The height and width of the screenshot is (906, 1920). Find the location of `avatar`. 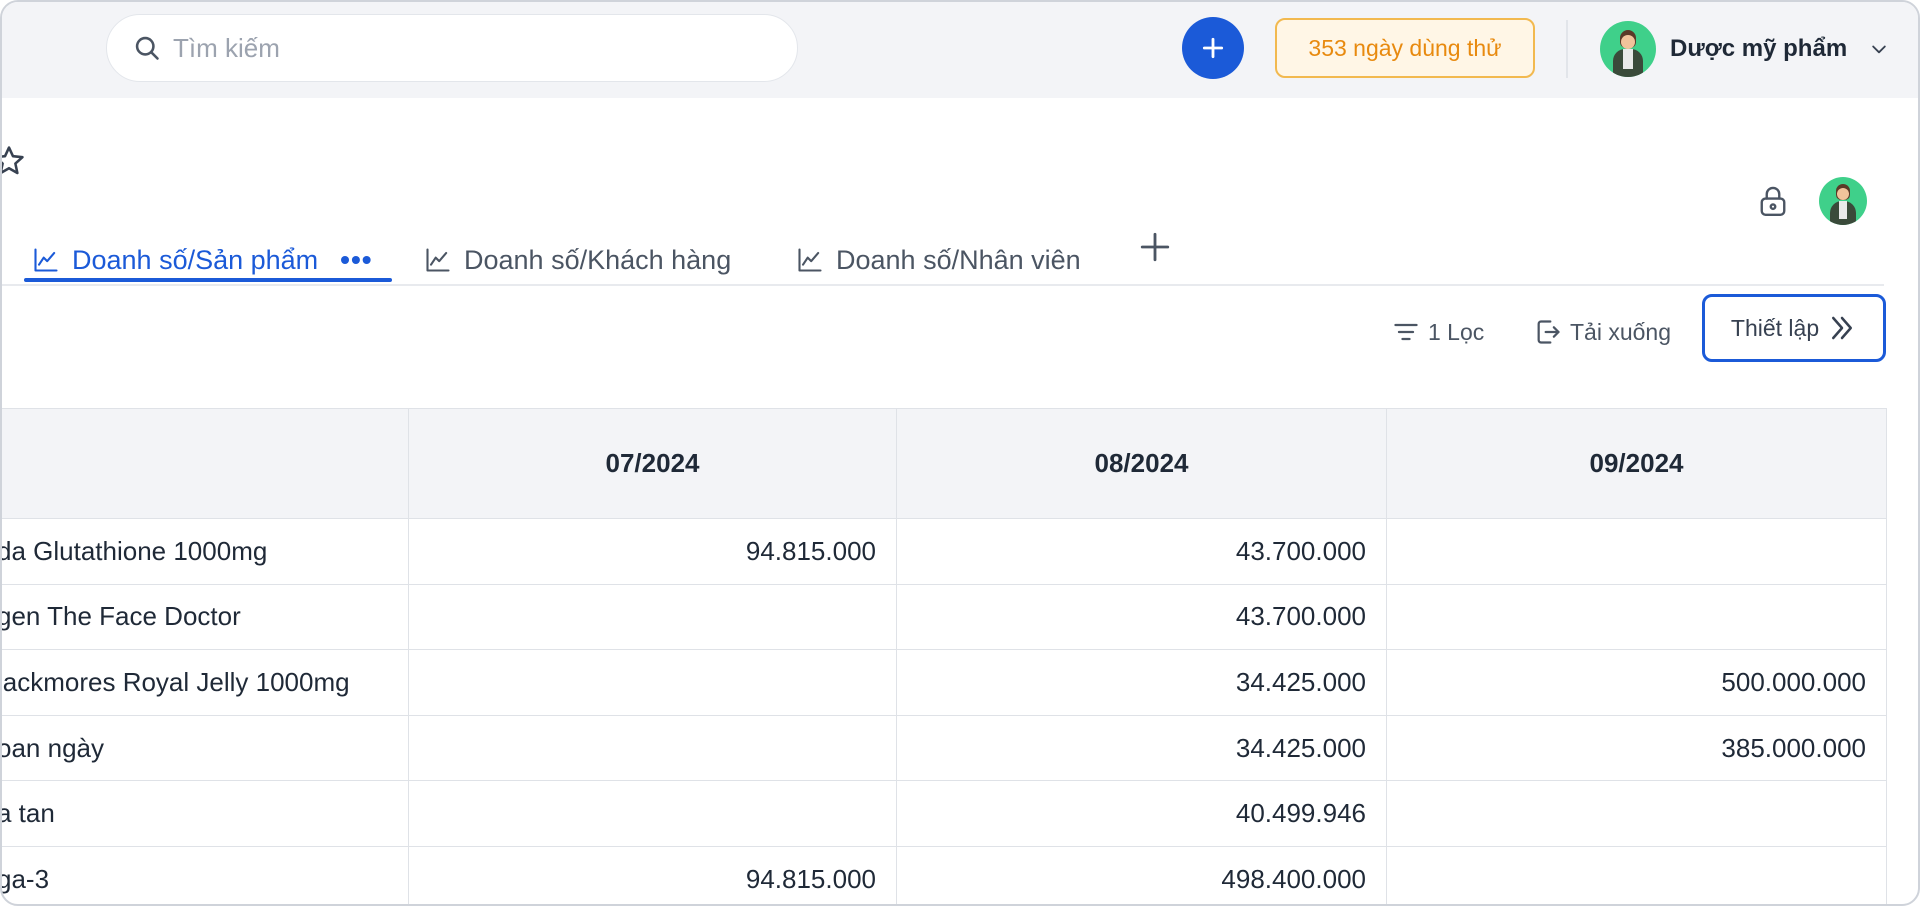

avatar is located at coordinates (1628, 49).